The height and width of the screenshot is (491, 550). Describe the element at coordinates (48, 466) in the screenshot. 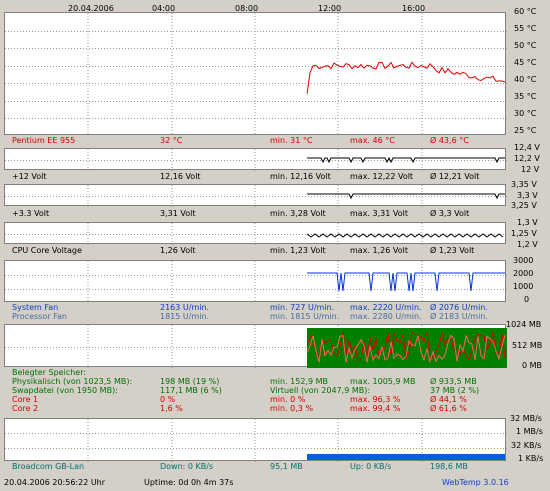

I see `network-label: Broadcom GB-Lan` at that location.